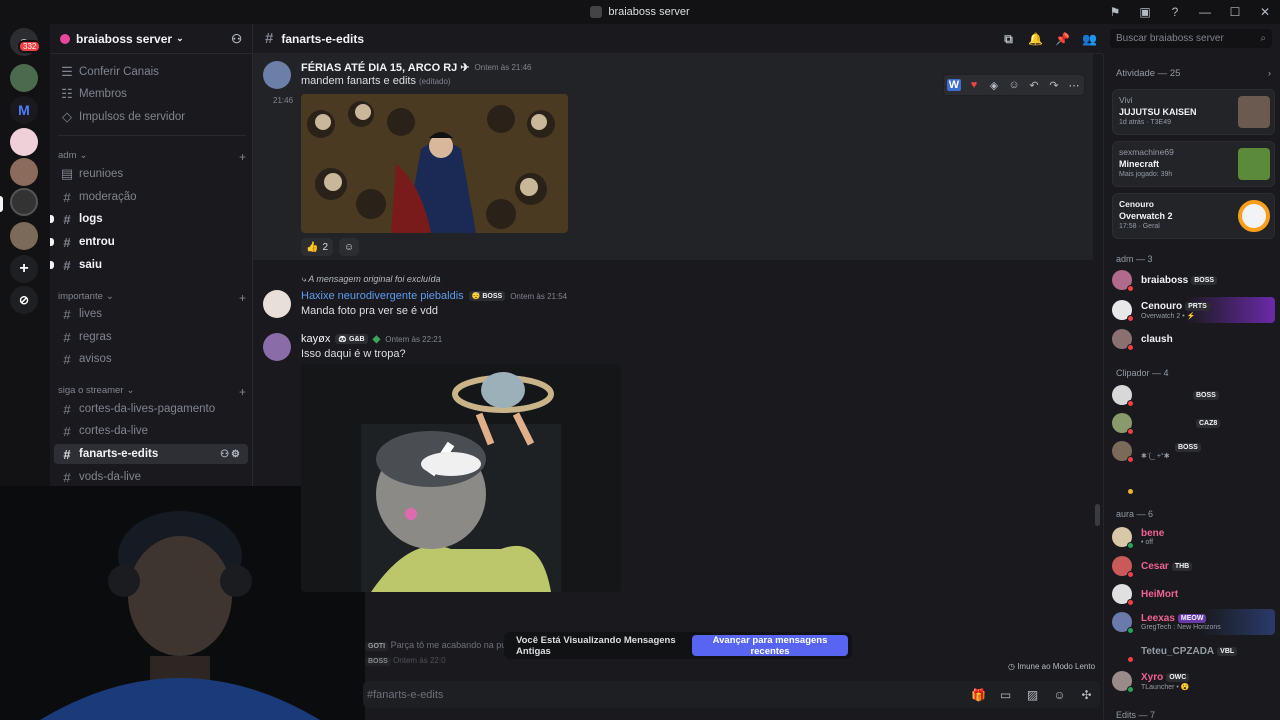 The image size is (1280, 720). What do you see at coordinates (24, 300) in the screenshot?
I see `discover-icon: ⊘` at bounding box center [24, 300].